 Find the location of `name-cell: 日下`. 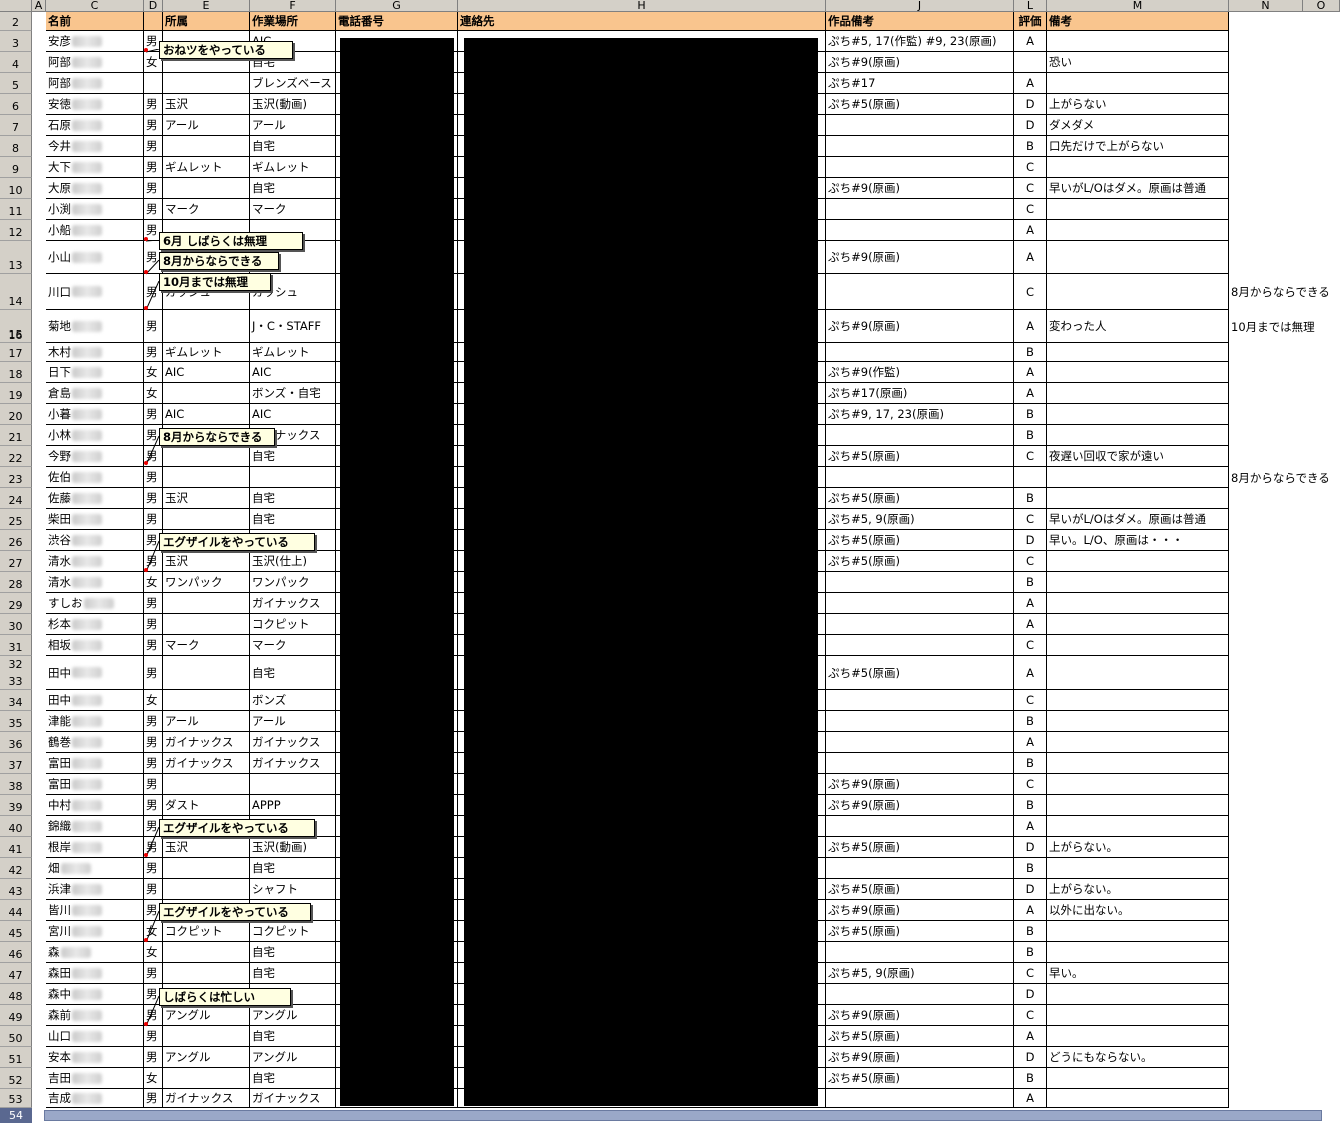

name-cell: 日下 is located at coordinates (95, 372).